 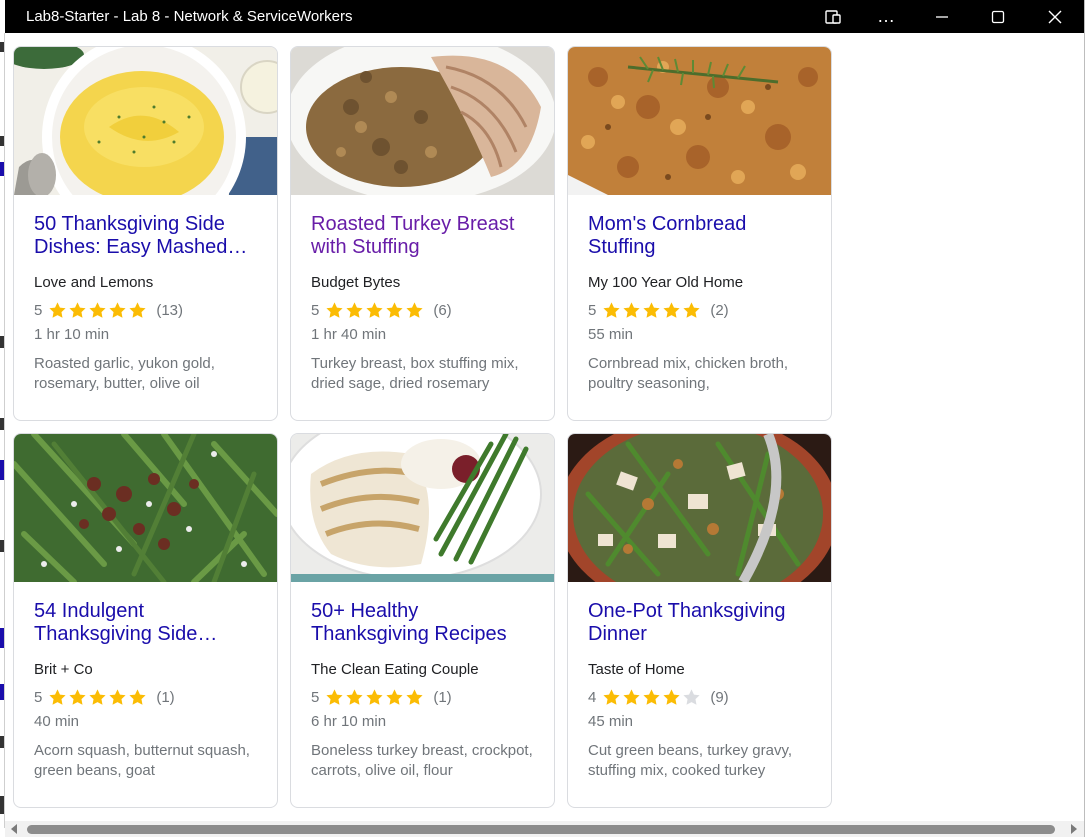 I want to click on recipe-source: Budget Bytes, so click(x=356, y=282).